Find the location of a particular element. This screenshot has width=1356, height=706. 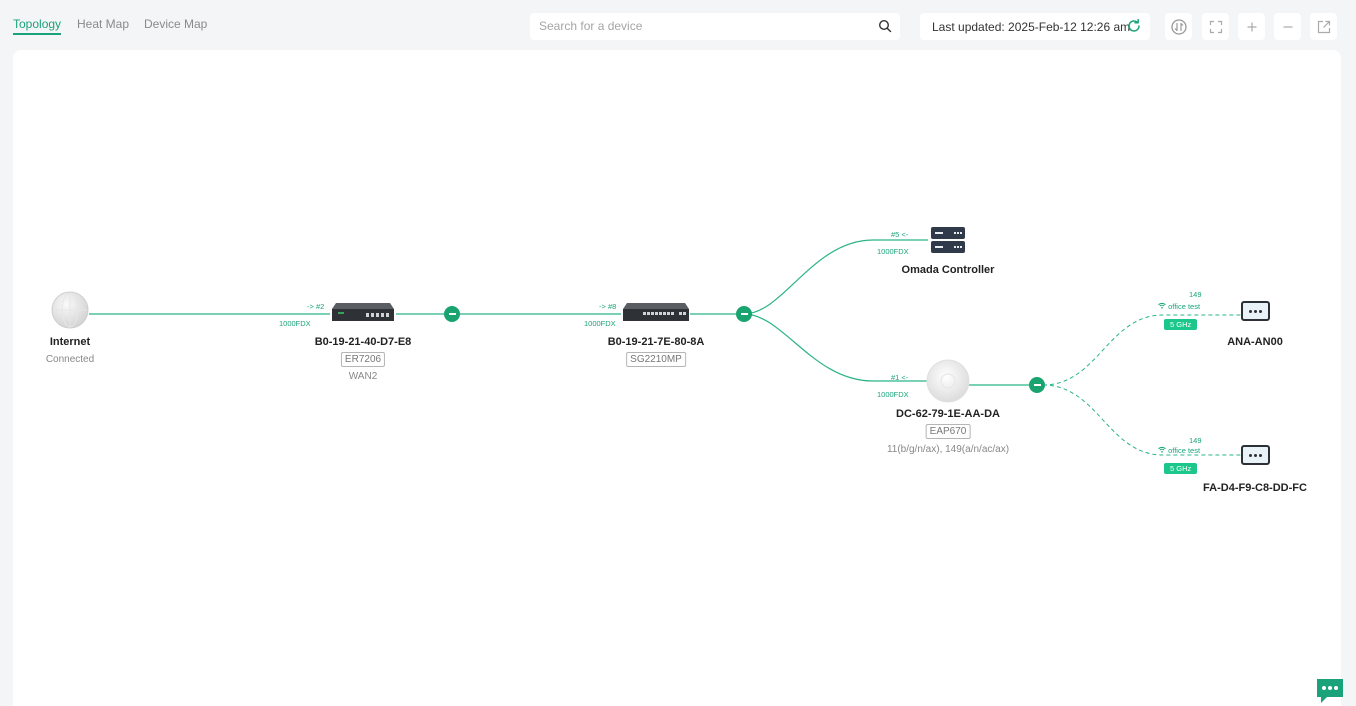

client2-name: FA-D4-F9-C8-DD-FC is located at coordinates (1255, 488).